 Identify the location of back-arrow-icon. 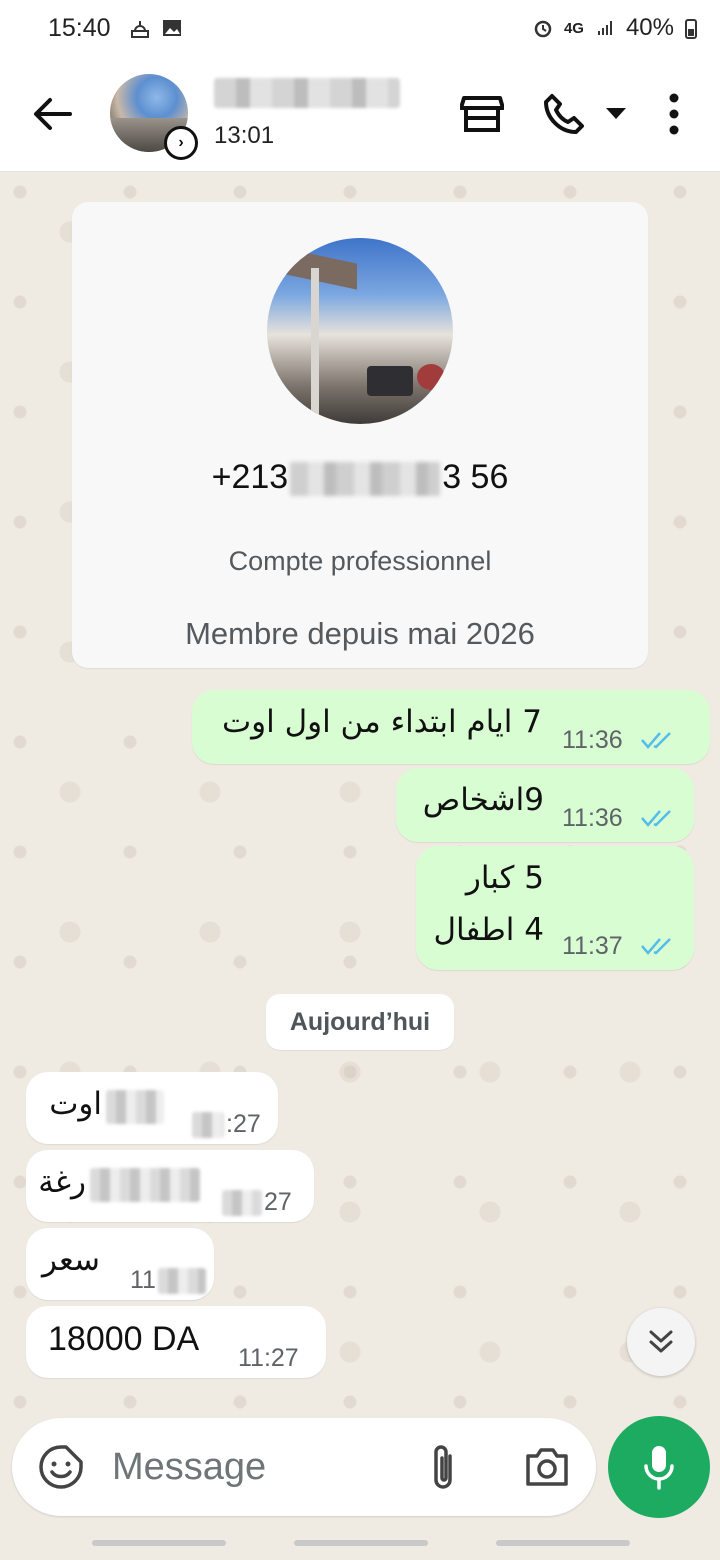
(52, 114).